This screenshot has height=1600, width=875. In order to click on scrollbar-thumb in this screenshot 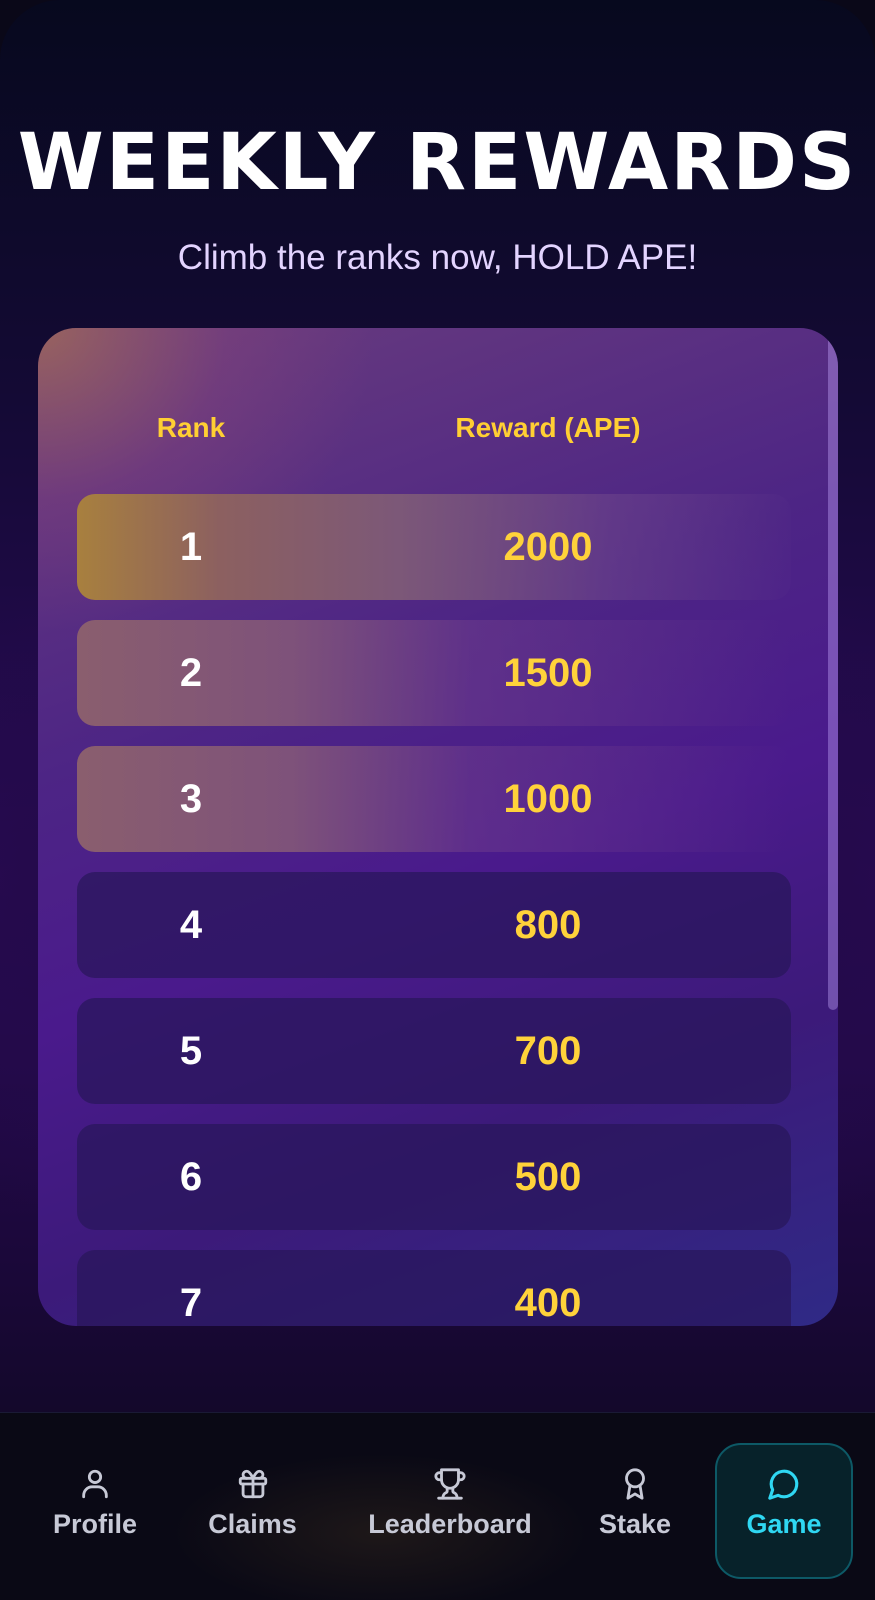, I will do `click(833, 669)`.